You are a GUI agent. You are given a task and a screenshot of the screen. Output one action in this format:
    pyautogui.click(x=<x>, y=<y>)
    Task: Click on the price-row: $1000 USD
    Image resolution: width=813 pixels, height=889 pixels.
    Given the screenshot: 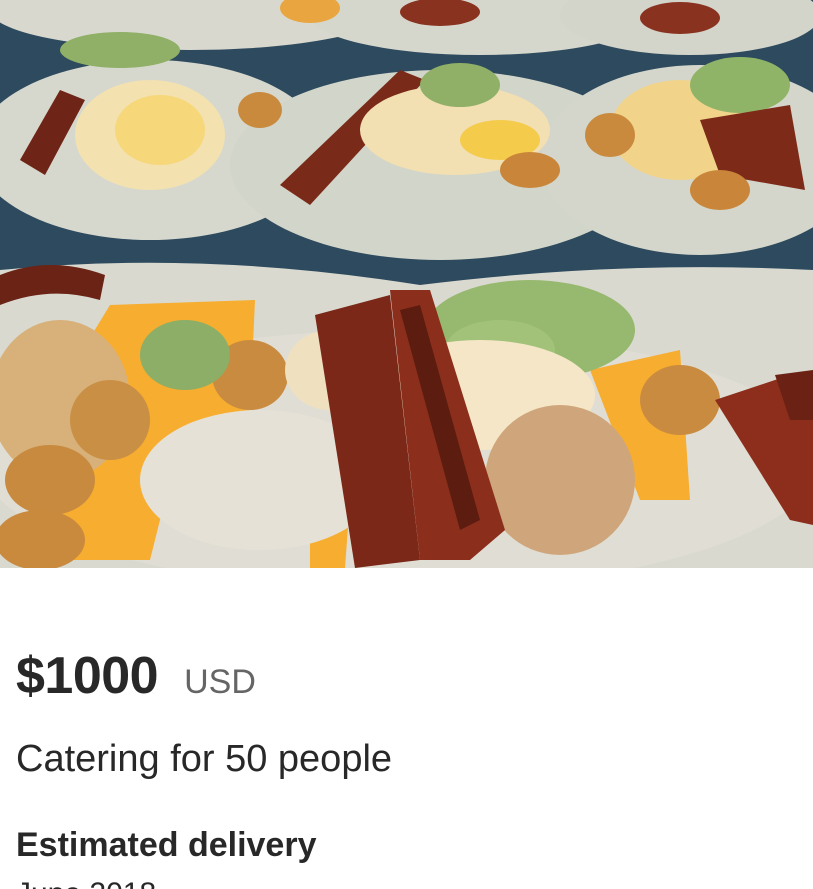 What is the action you would take?
    pyautogui.click(x=136, y=676)
    